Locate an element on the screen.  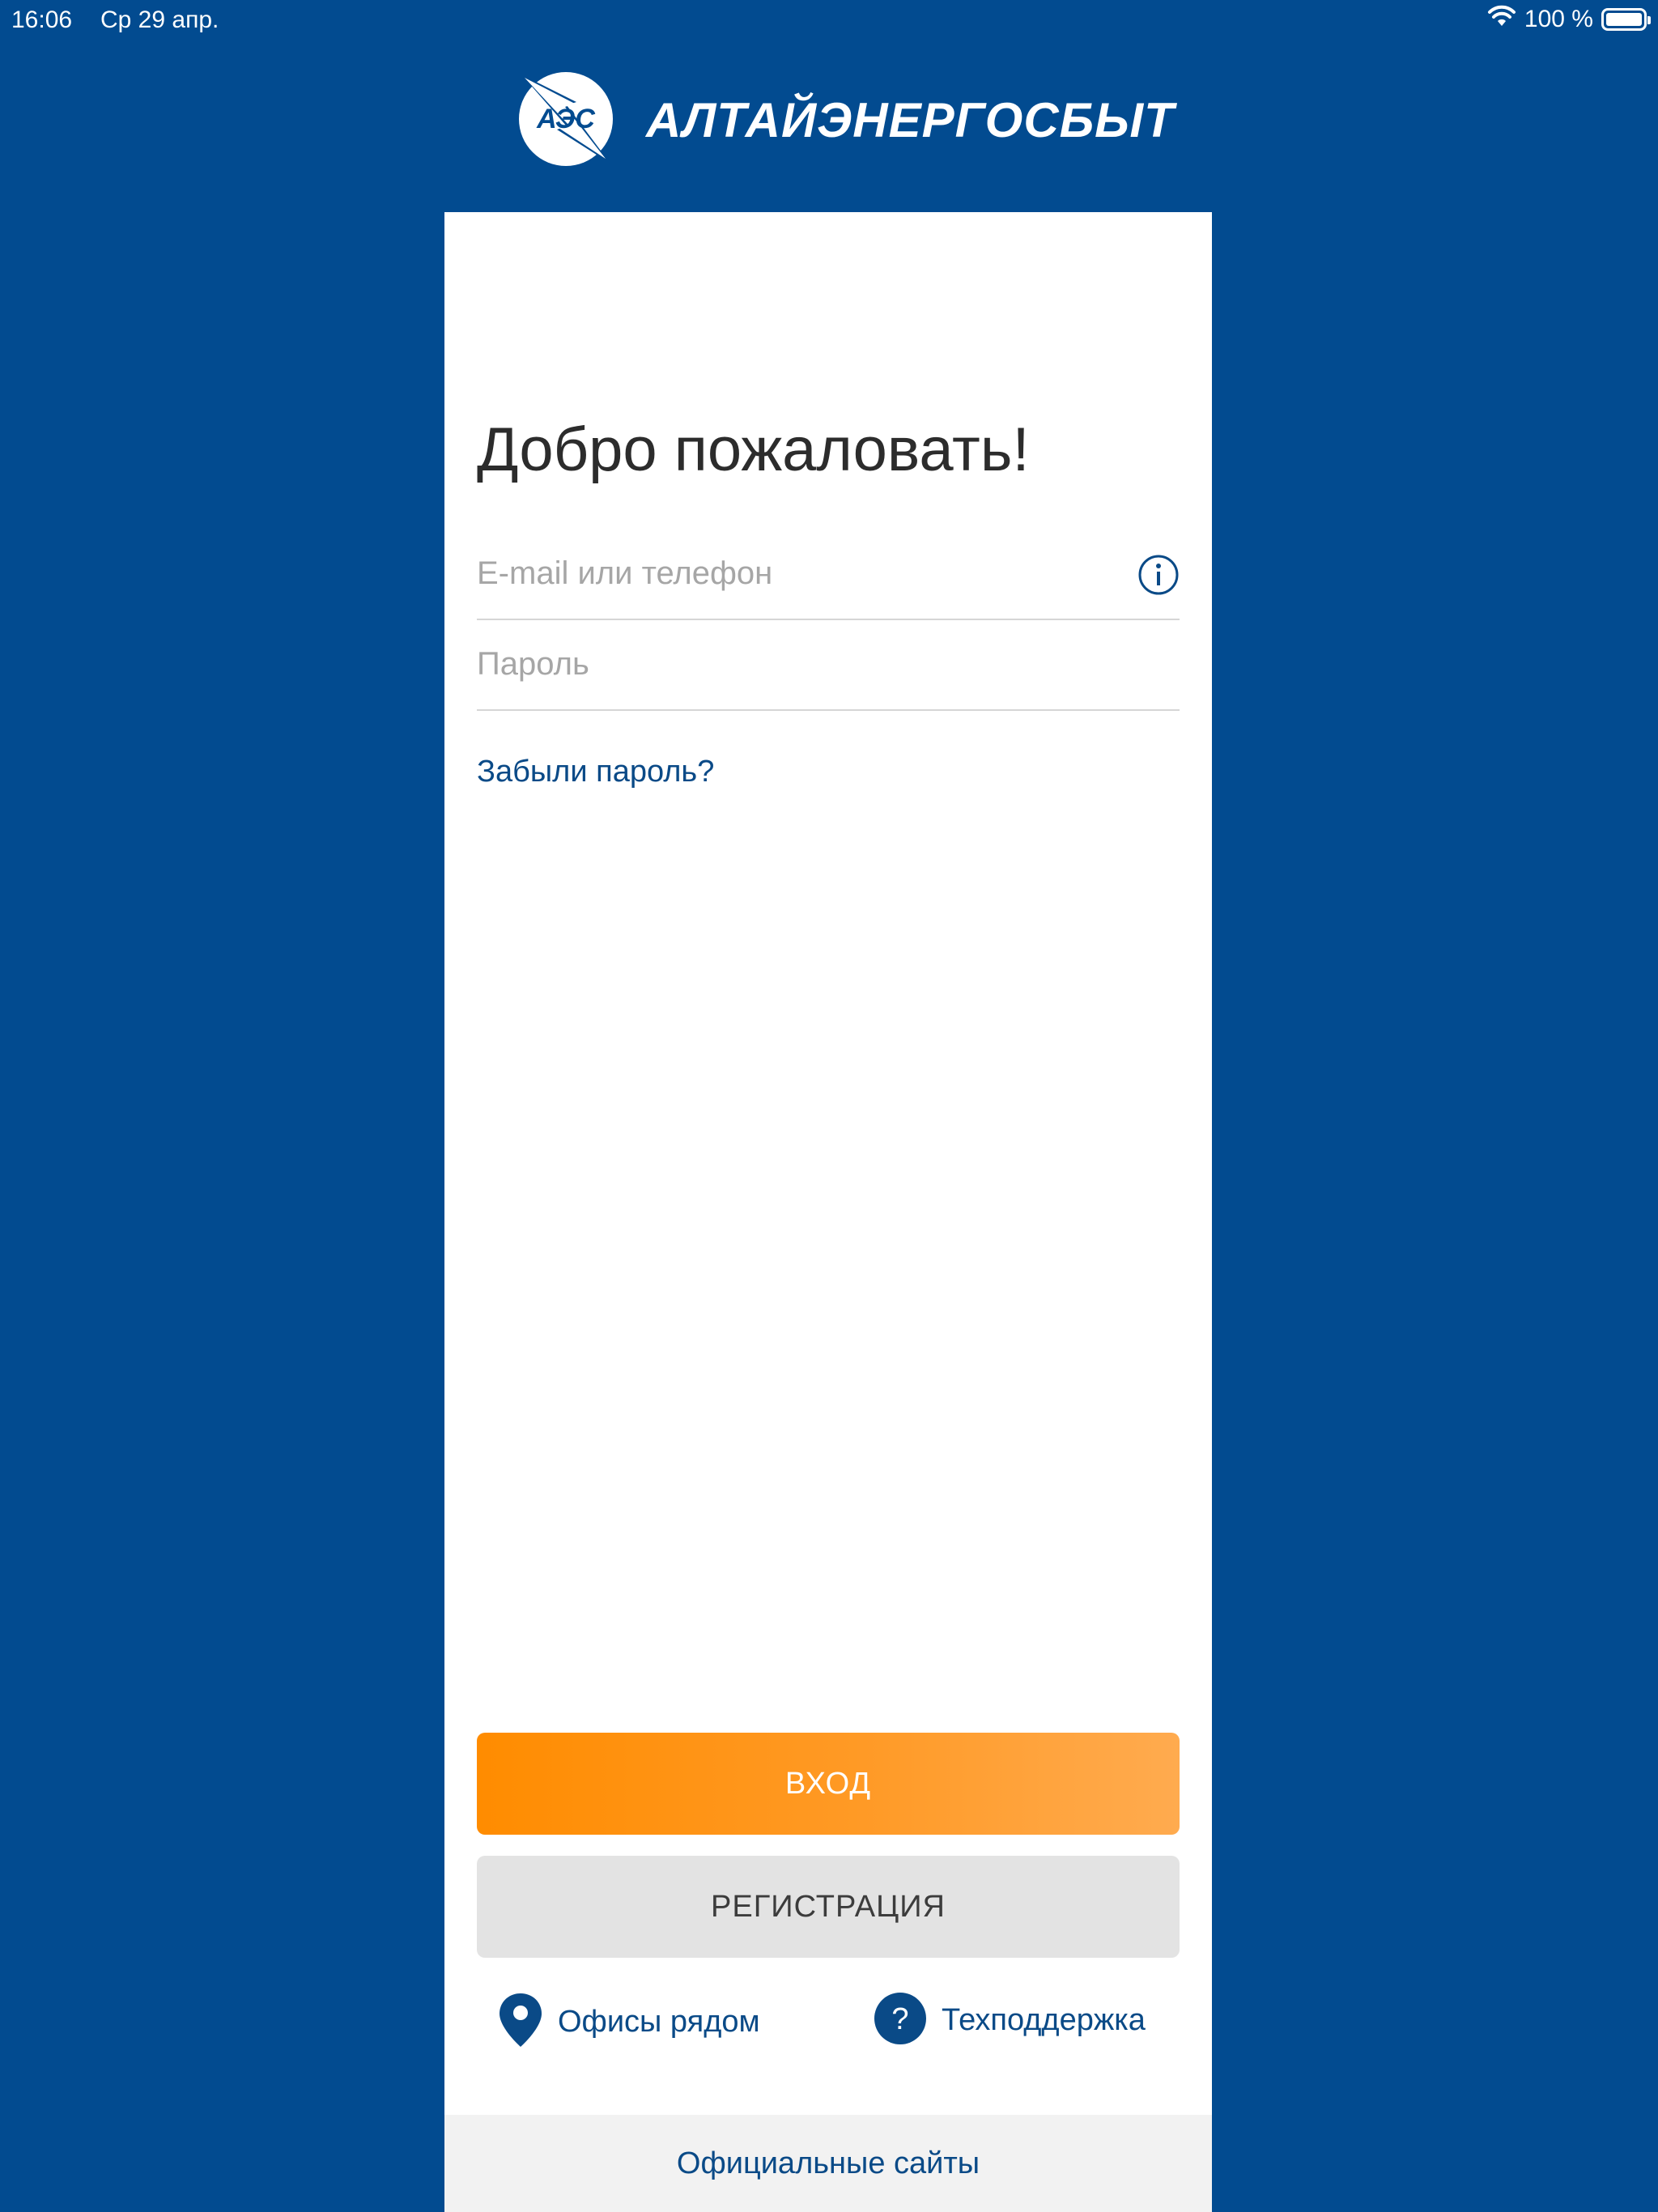
status-bar: 16:06 Ср 29 апр. 100 % is located at coordinates (829, 21).